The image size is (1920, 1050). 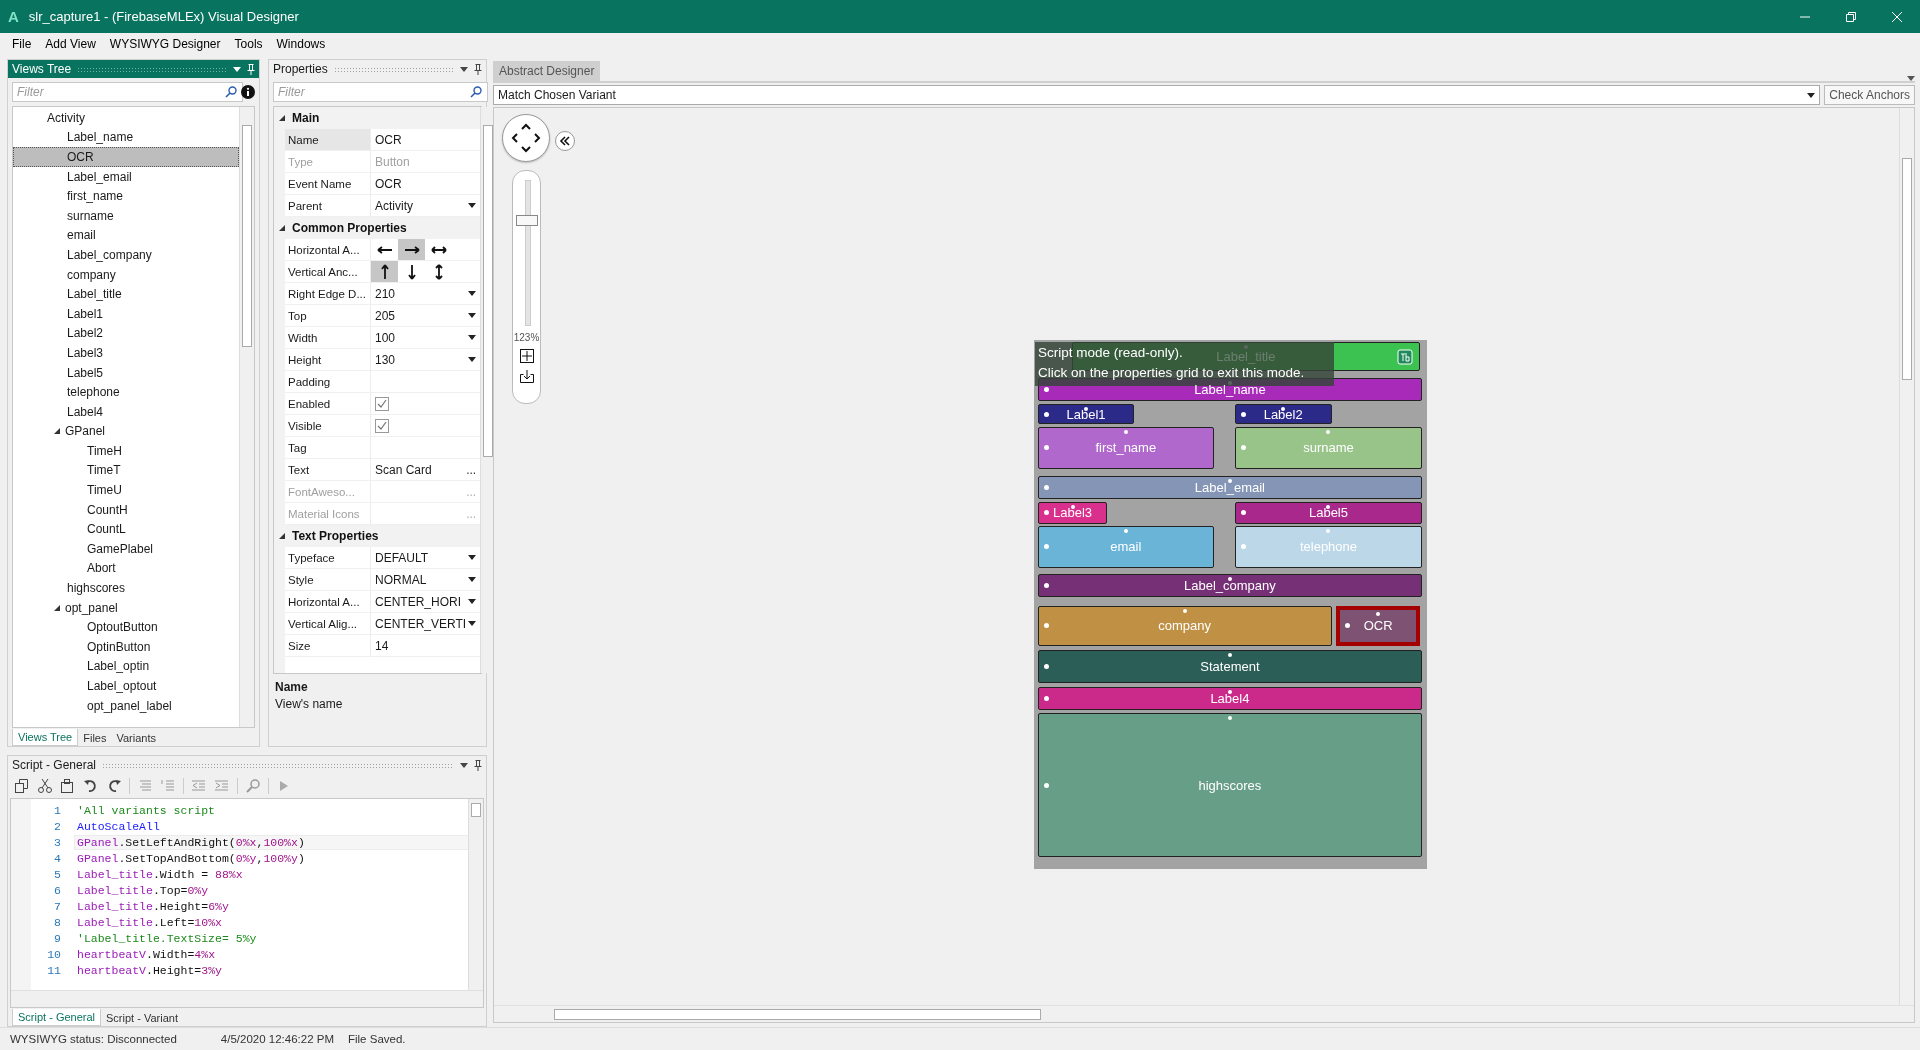 I want to click on tree-item: CountH, so click(x=126, y=509).